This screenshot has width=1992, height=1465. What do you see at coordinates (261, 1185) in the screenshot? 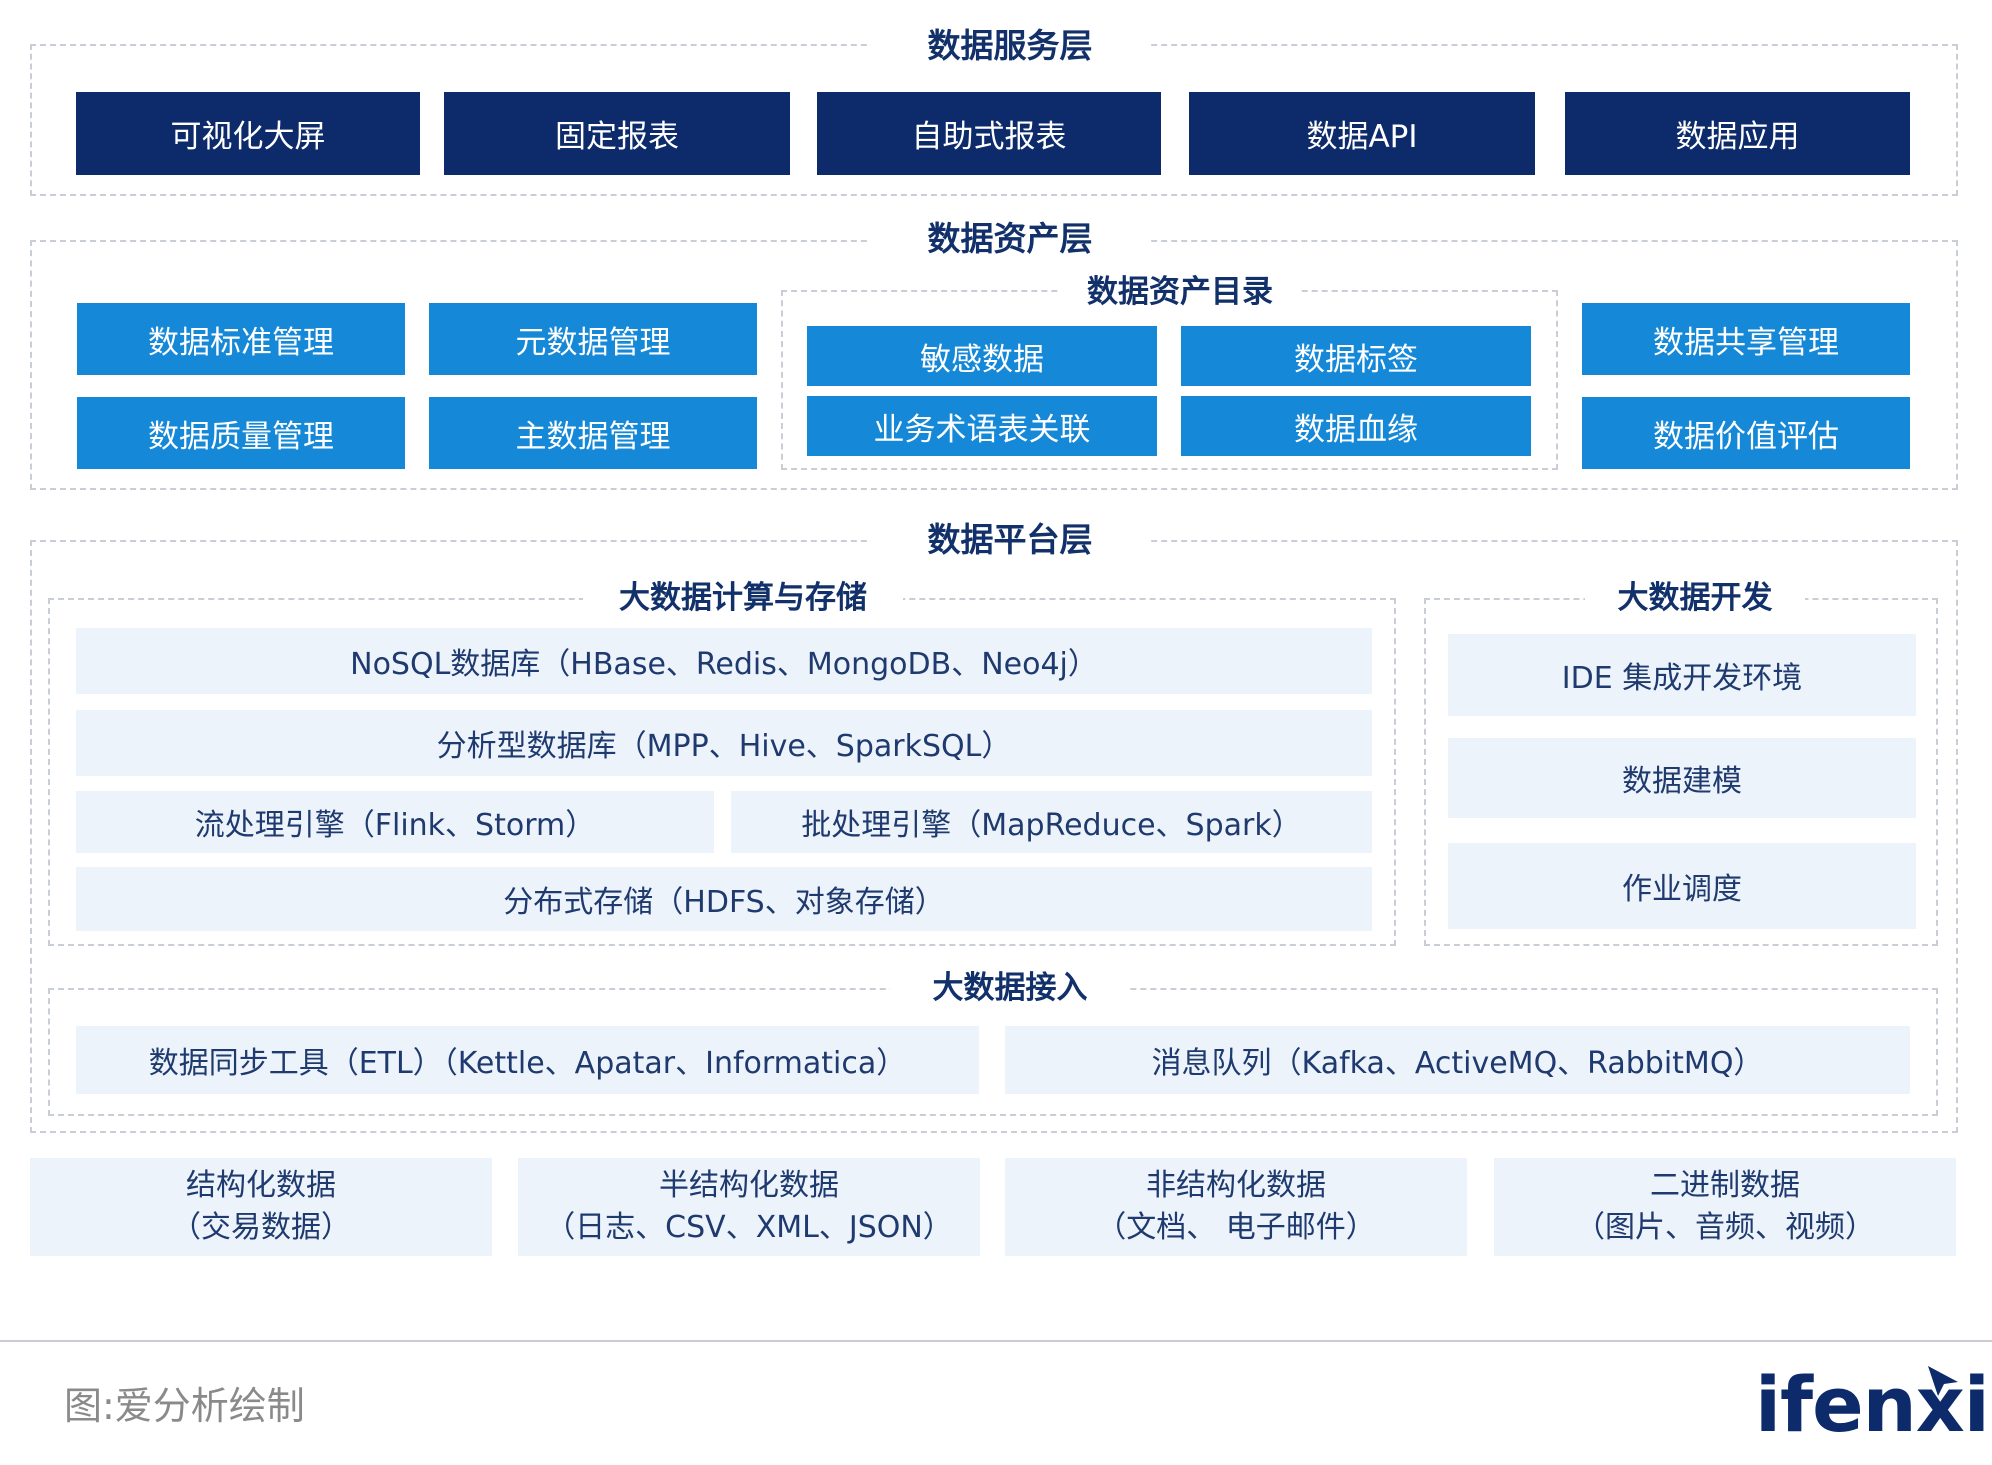
I see `source-name: 结构化数据` at bounding box center [261, 1185].